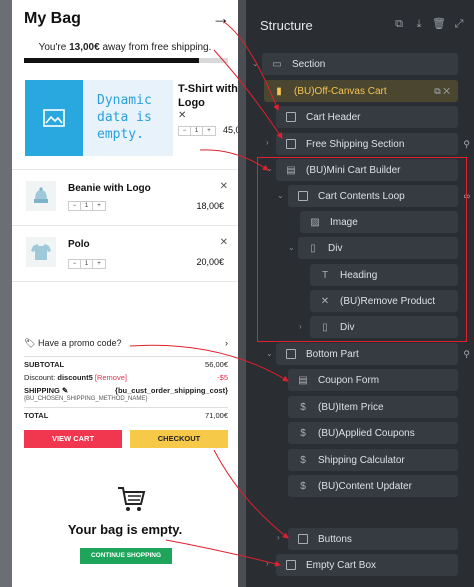 This screenshot has width=474, height=587. I want to click on arrow-to-buttons, so click(251, 494).